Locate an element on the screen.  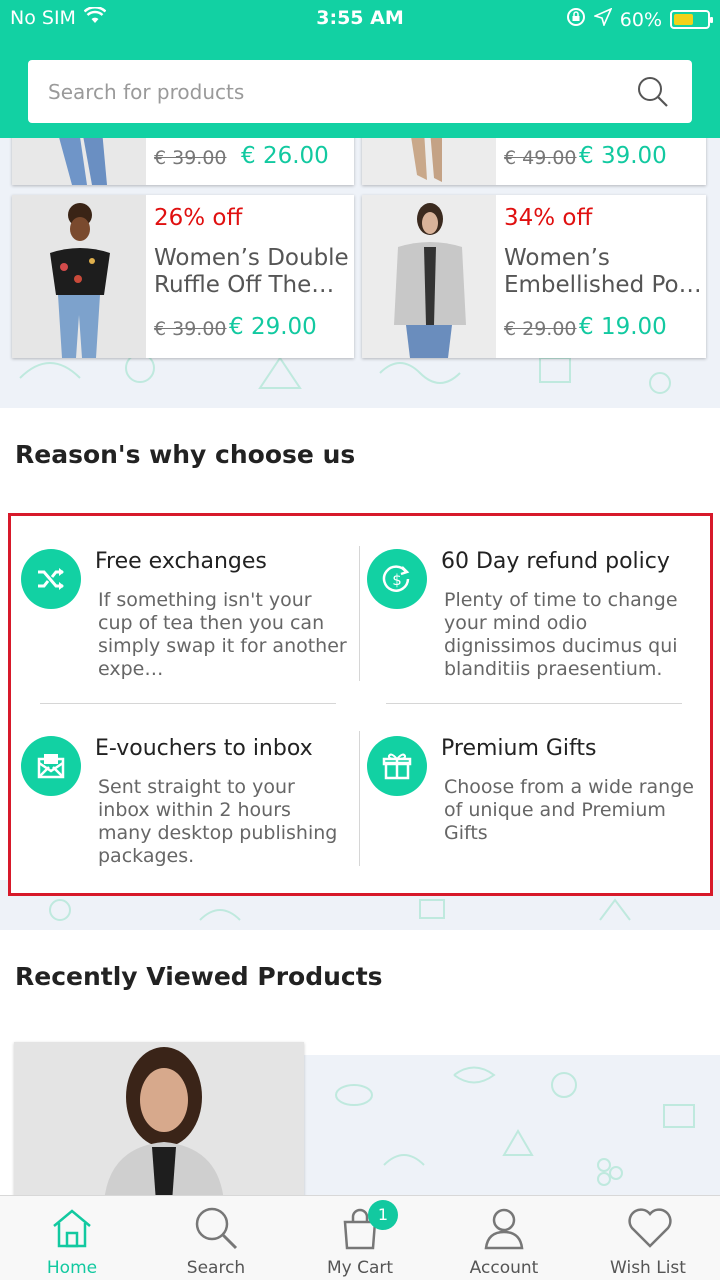
bottom-tab-bar: Home Search My Cart Account Wish List is located at coordinates (360, 1237).